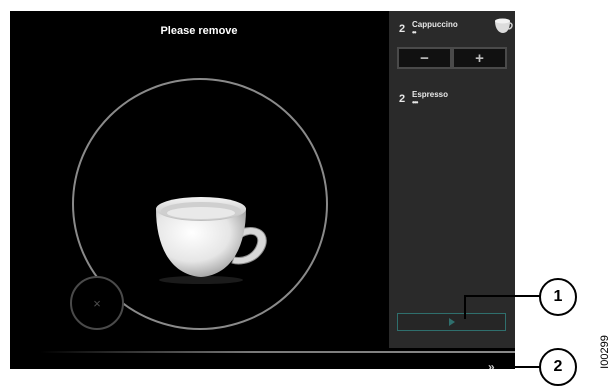 The image size is (616, 386). What do you see at coordinates (199, 31) in the screenshot?
I see `status-title: Please remove` at bounding box center [199, 31].